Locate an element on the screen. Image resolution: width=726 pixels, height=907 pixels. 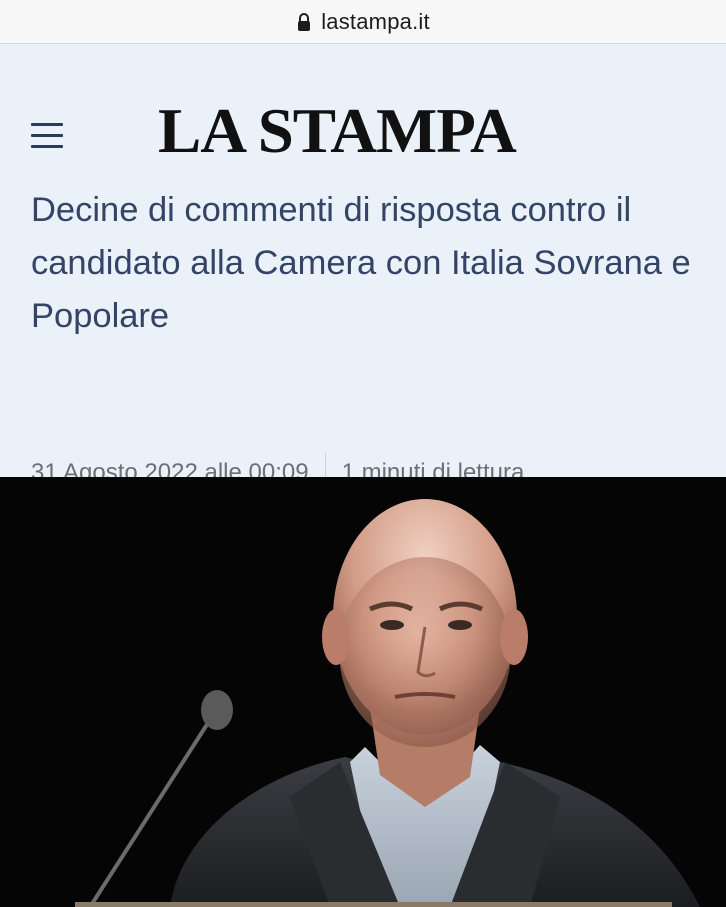
bottom-strip is located at coordinates (373, 904).